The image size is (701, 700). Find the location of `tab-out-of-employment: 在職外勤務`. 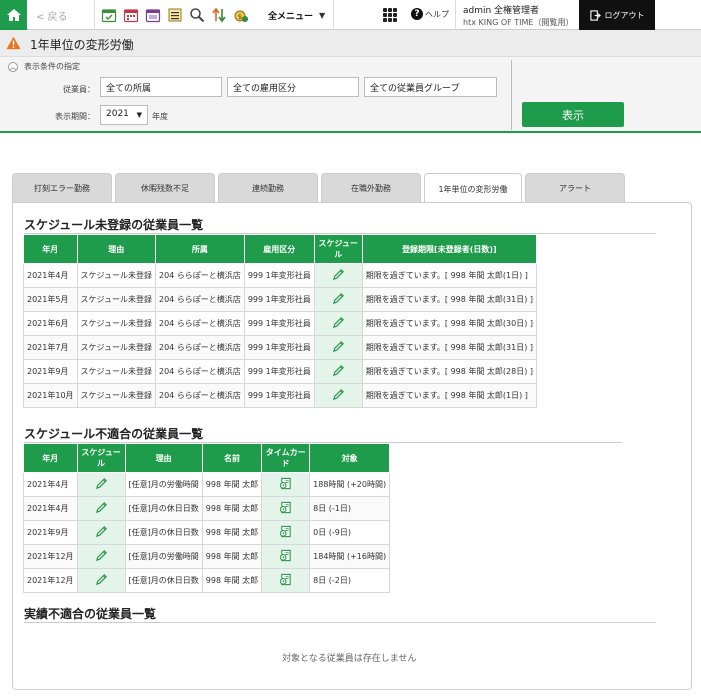

tab-out-of-employment: 在職外勤務 is located at coordinates (371, 188).